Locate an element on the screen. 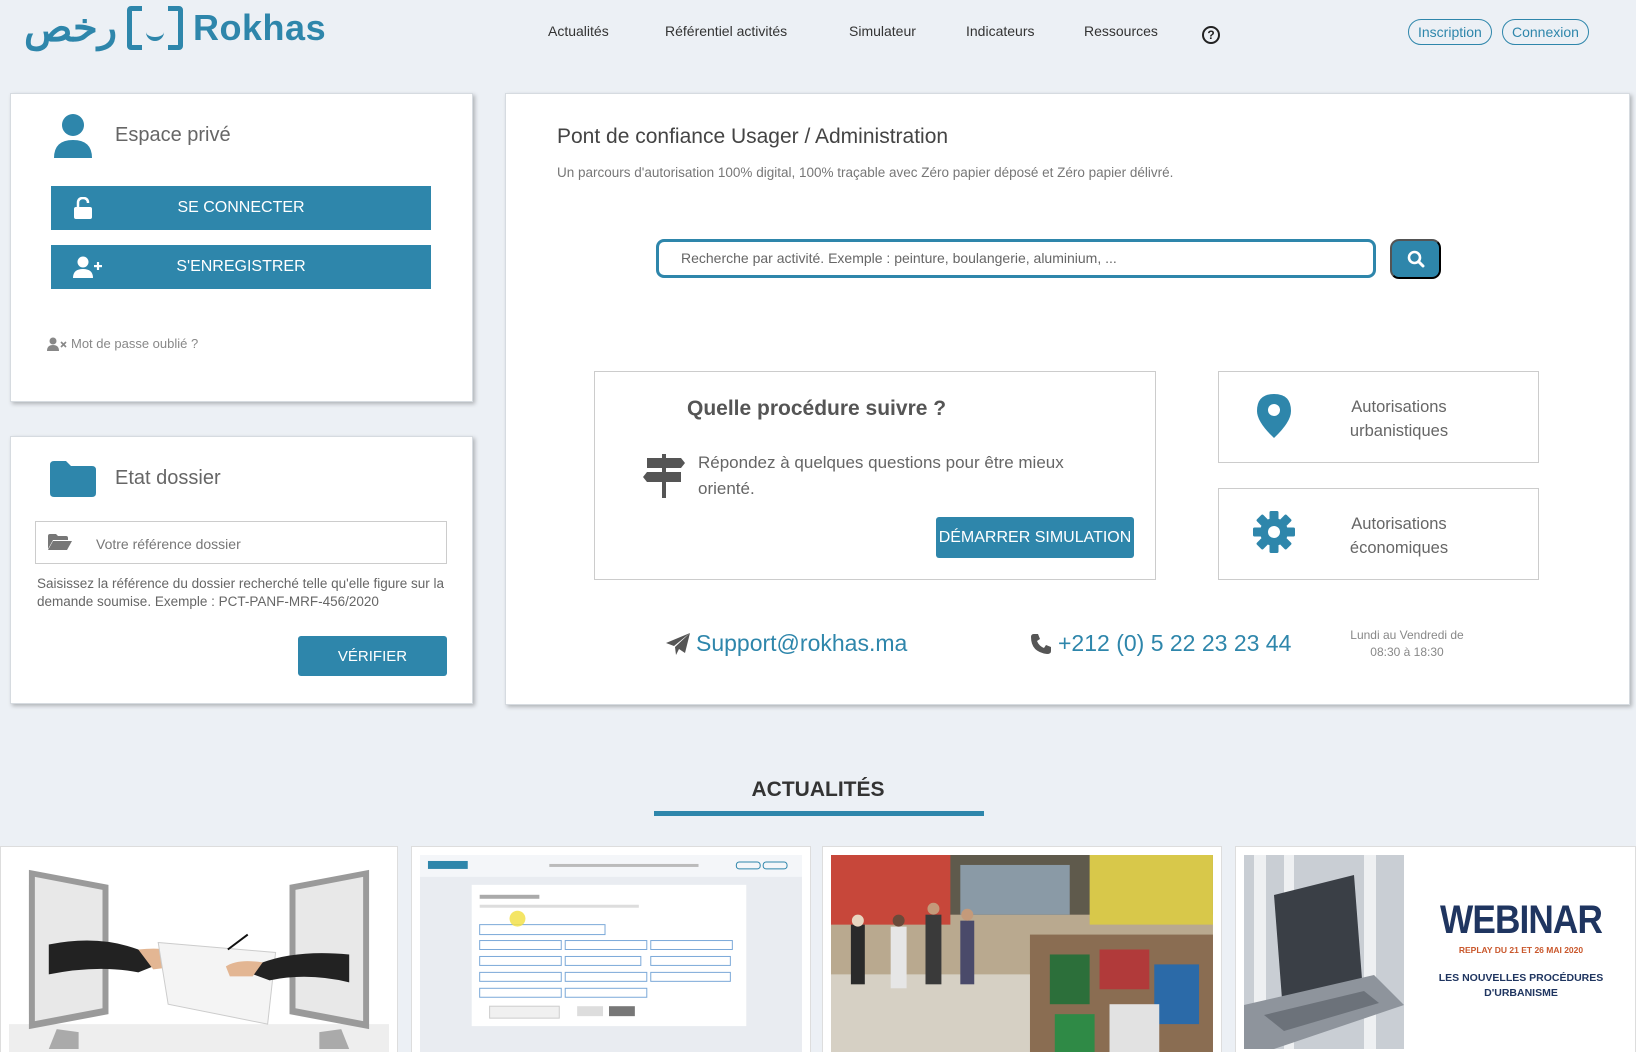 This screenshot has width=1636, height=1052. connexion-button: Connexion is located at coordinates (1545, 32).